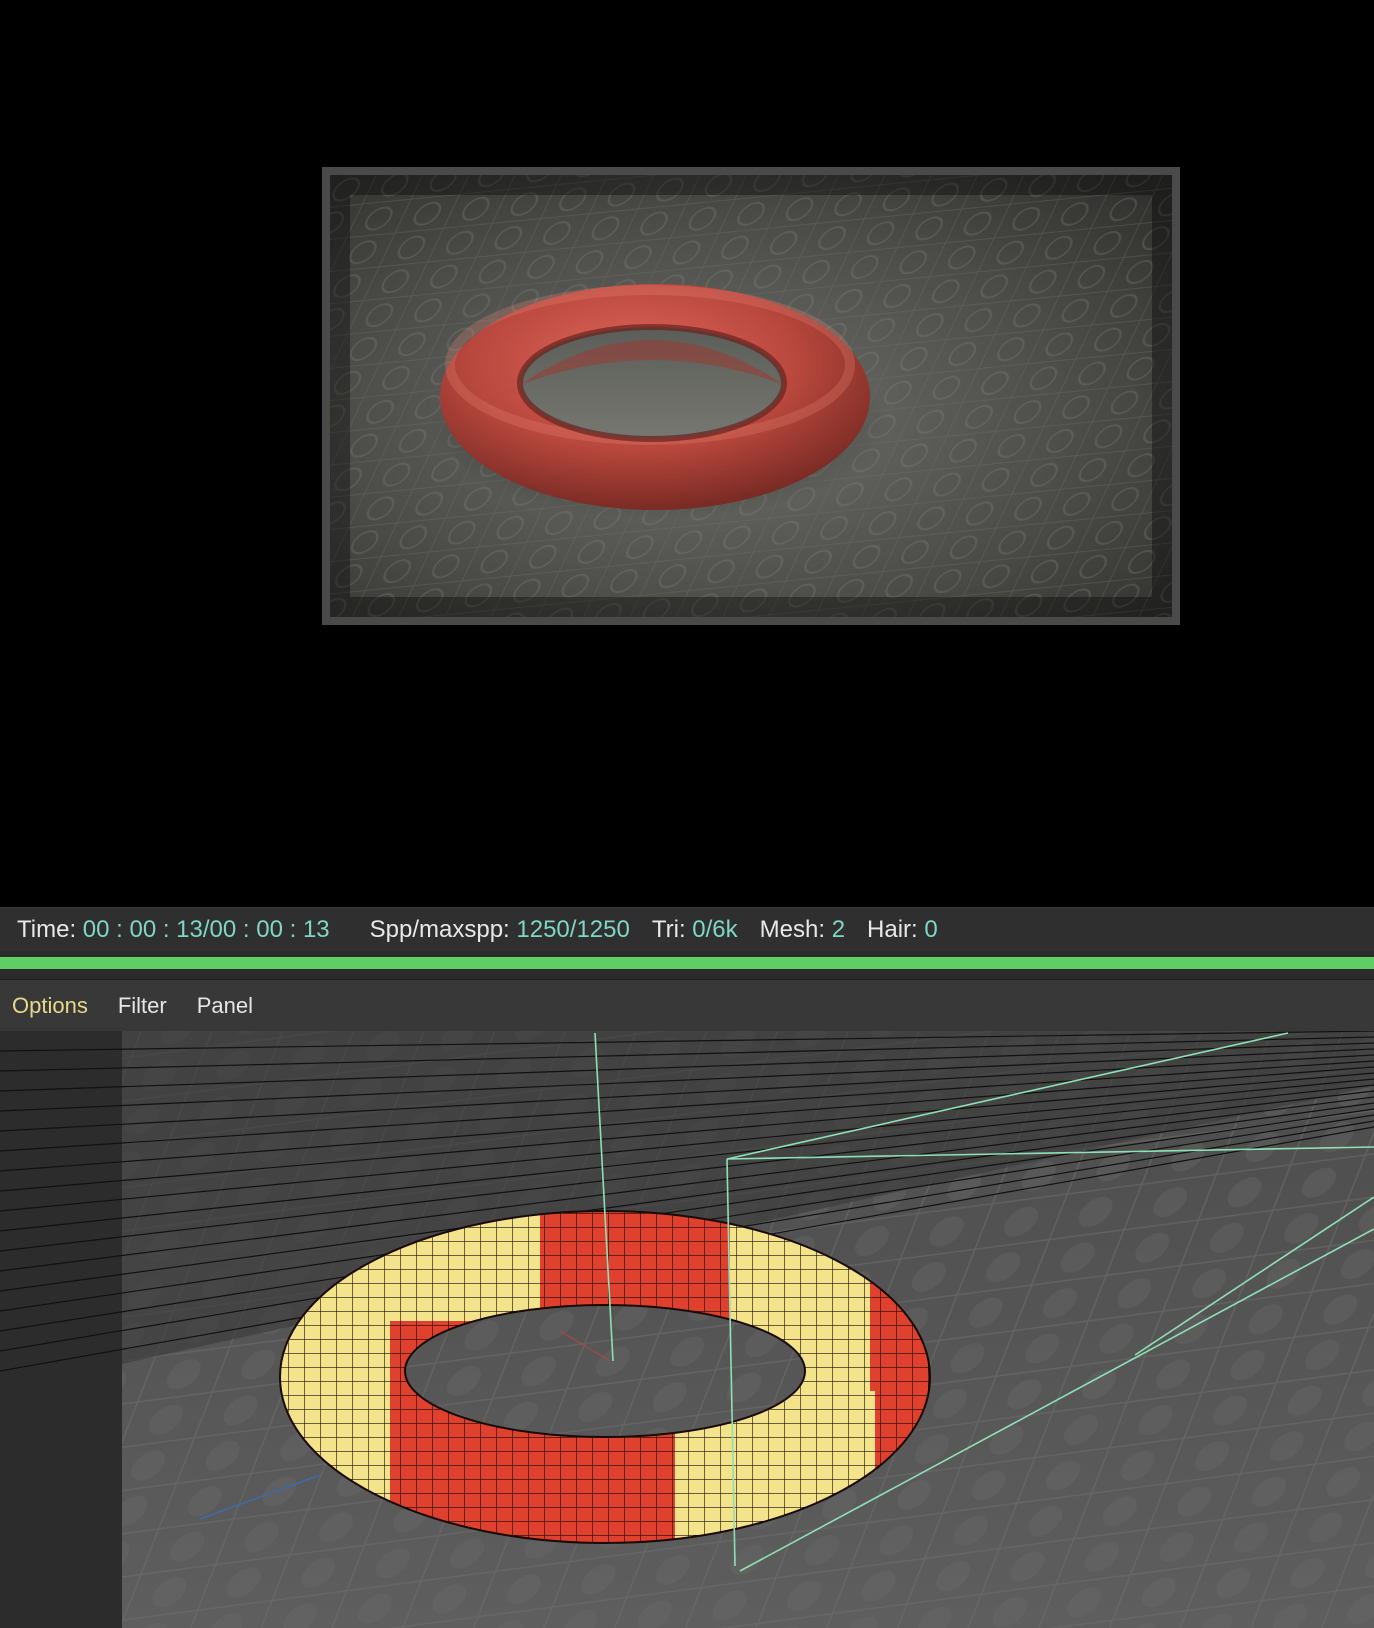 Image resolution: width=1374 pixels, height=1628 pixels. What do you see at coordinates (892, 929) in the screenshot?
I see `hair-label: Hair:` at bounding box center [892, 929].